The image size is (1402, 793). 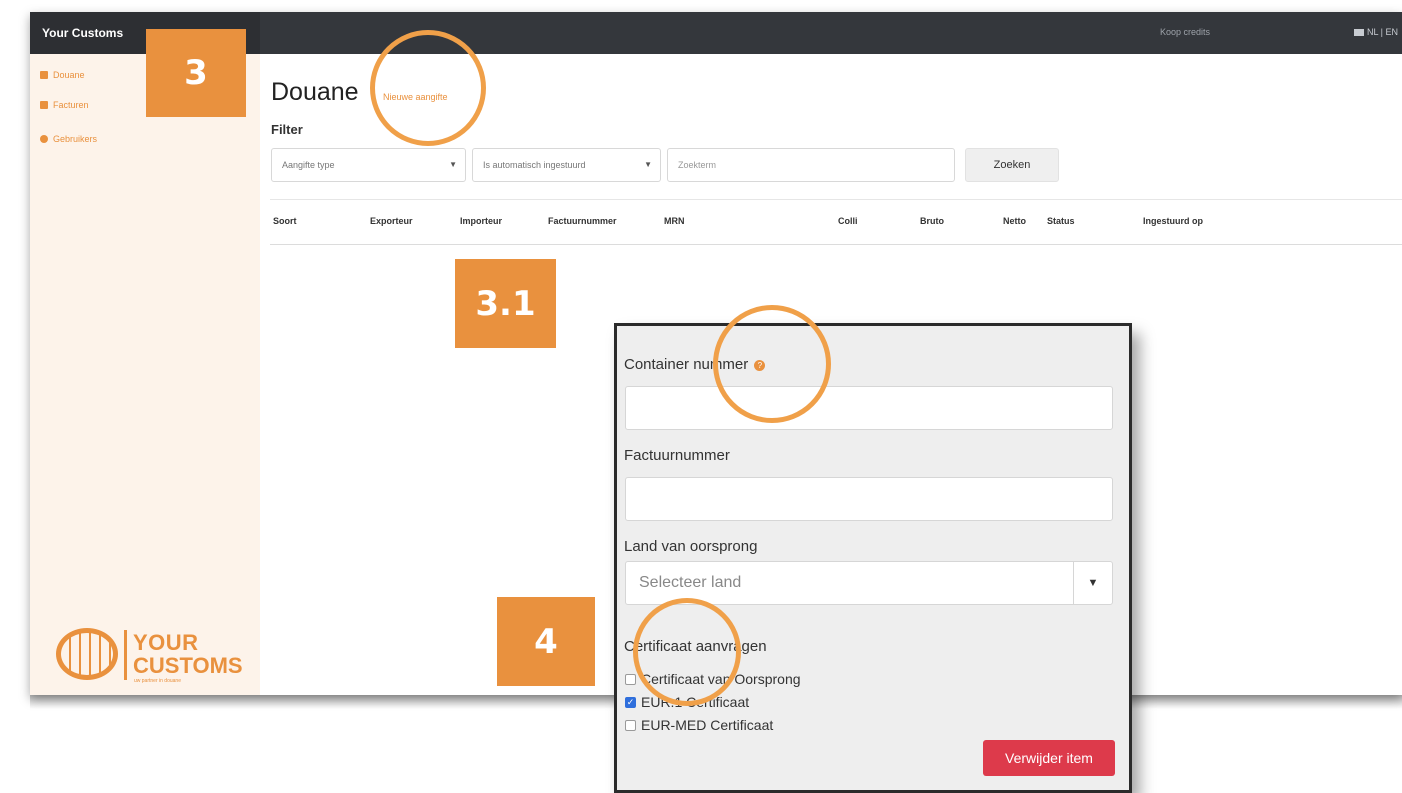 I want to click on sidebar-item-gebruikers: Gebruikers, so click(x=68, y=139).